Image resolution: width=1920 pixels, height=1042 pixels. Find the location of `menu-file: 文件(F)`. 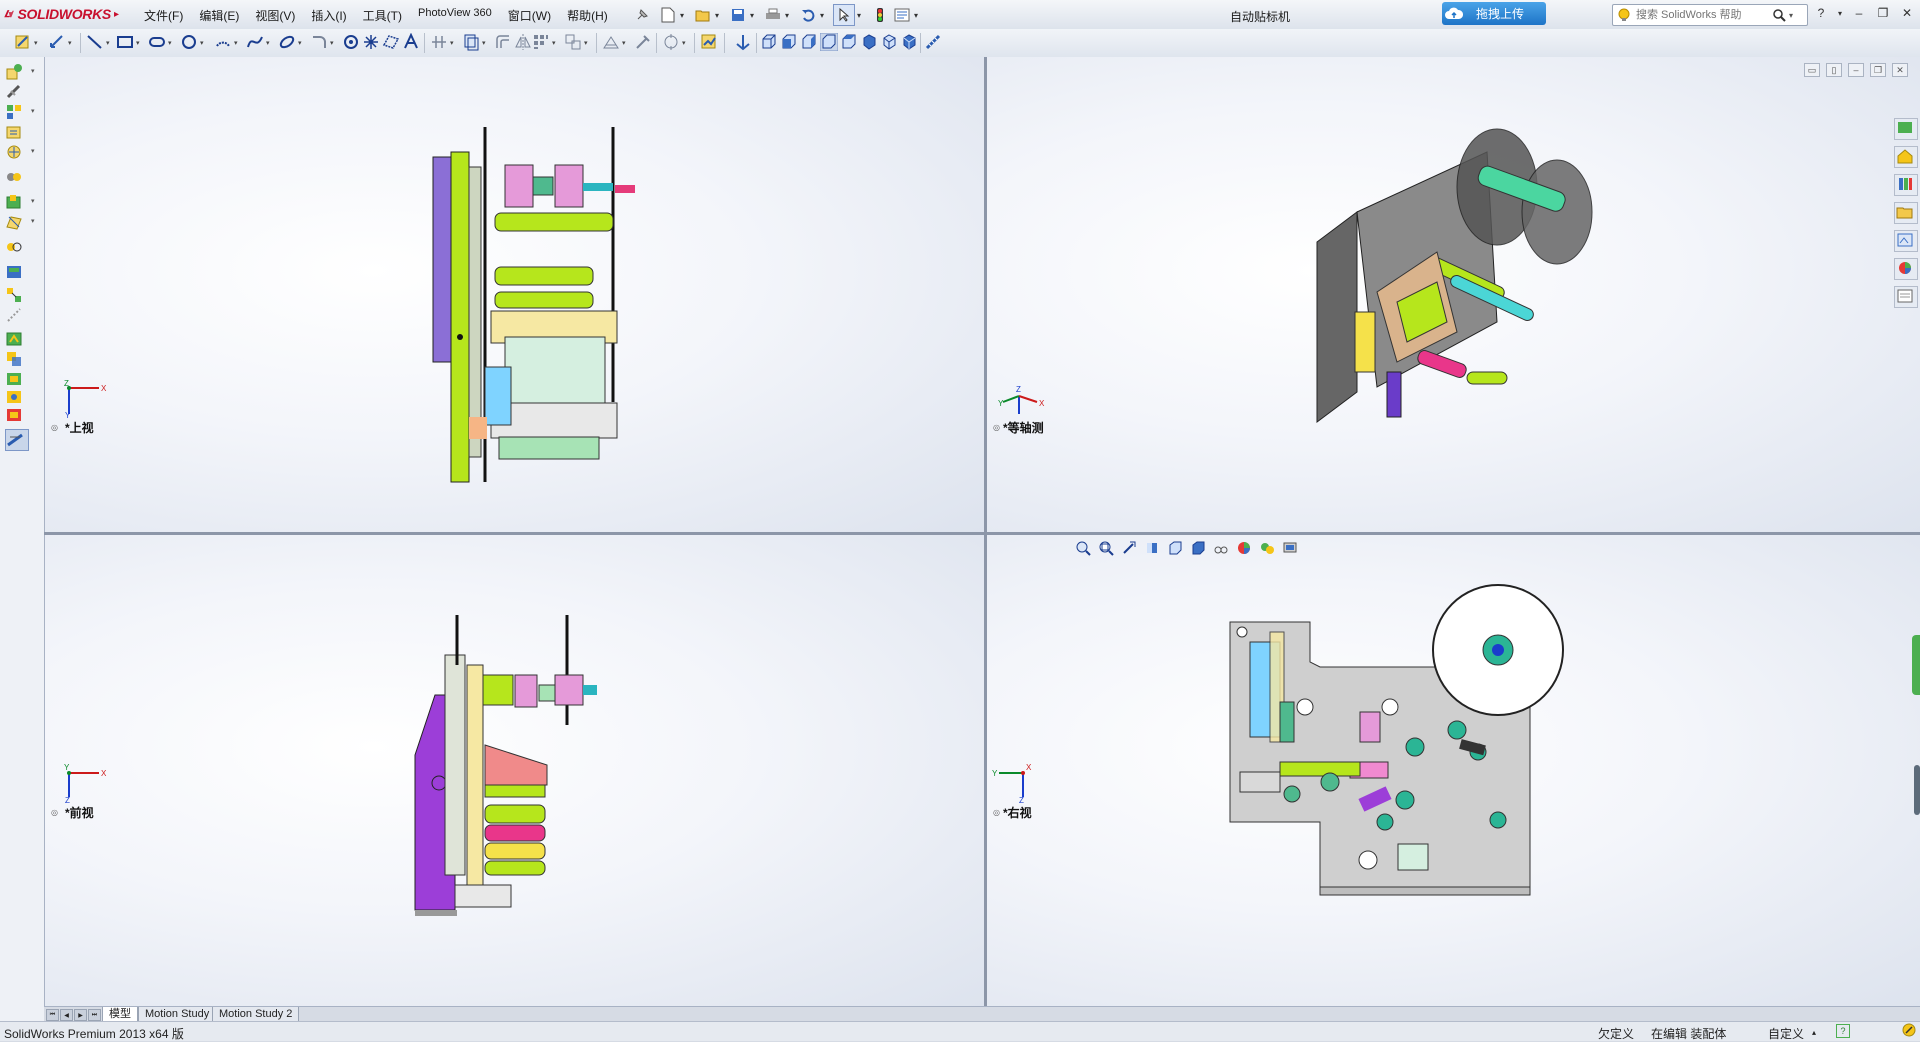

menu-file: 文件(F) is located at coordinates (163, 15).